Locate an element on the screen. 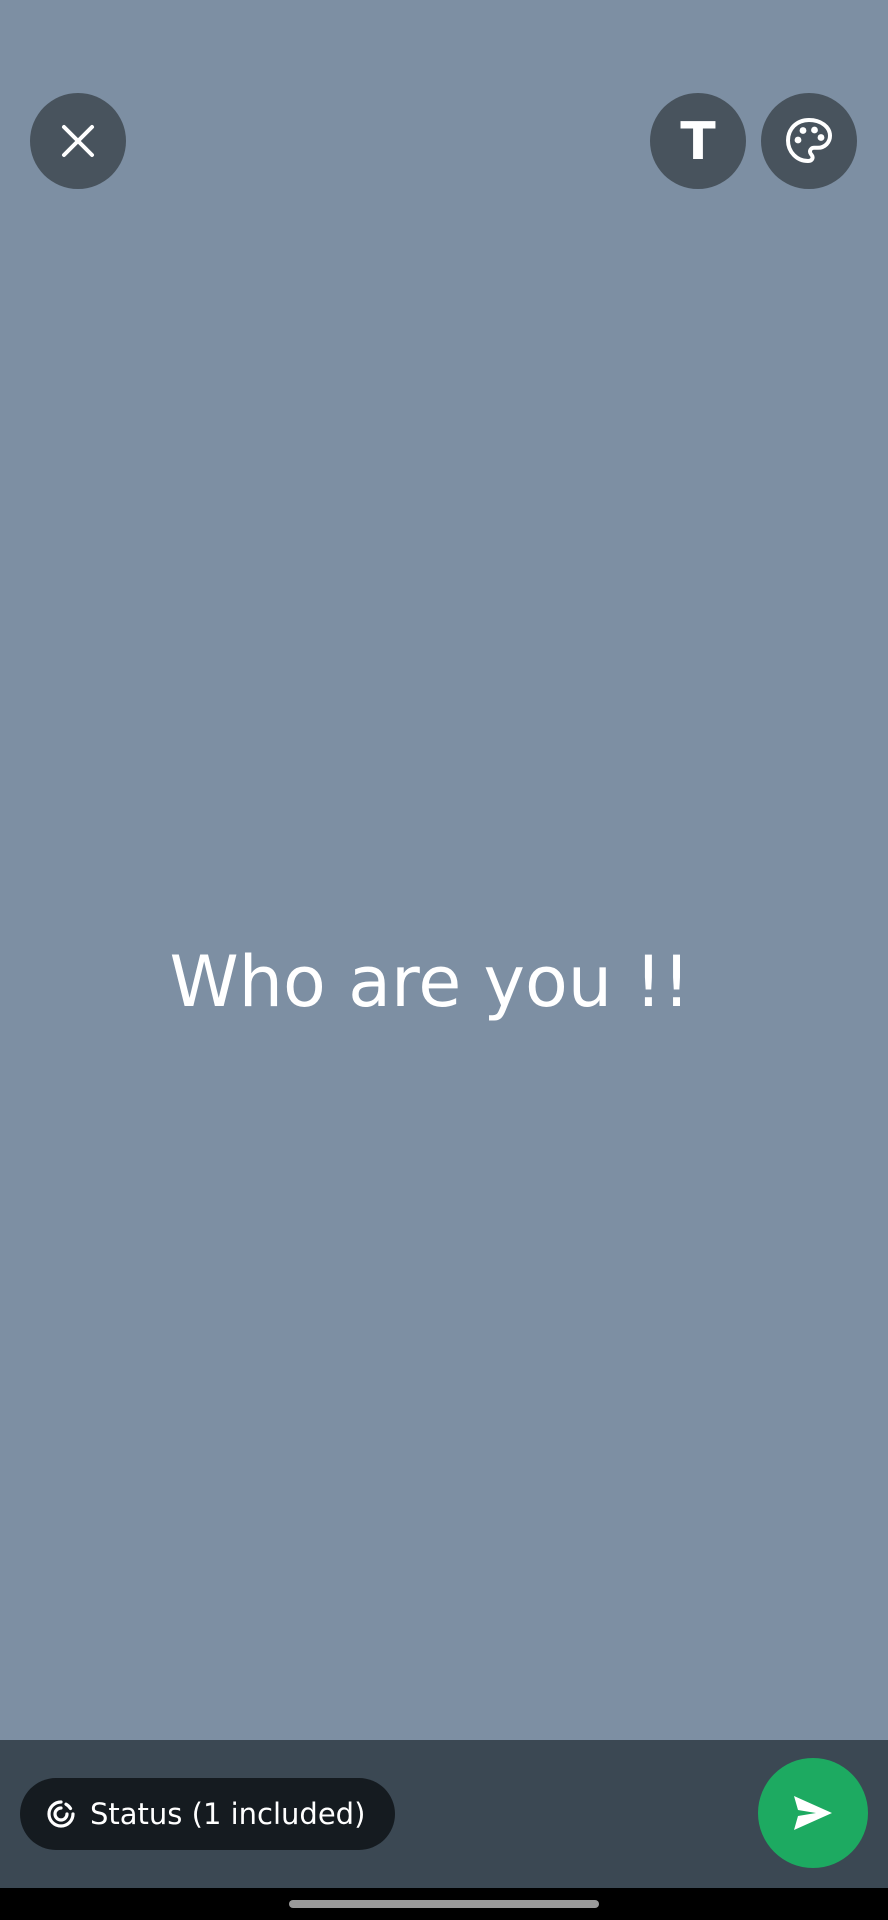 Image resolution: width=888 pixels, height=1920 pixels. text-style-button: T is located at coordinates (698, 141).